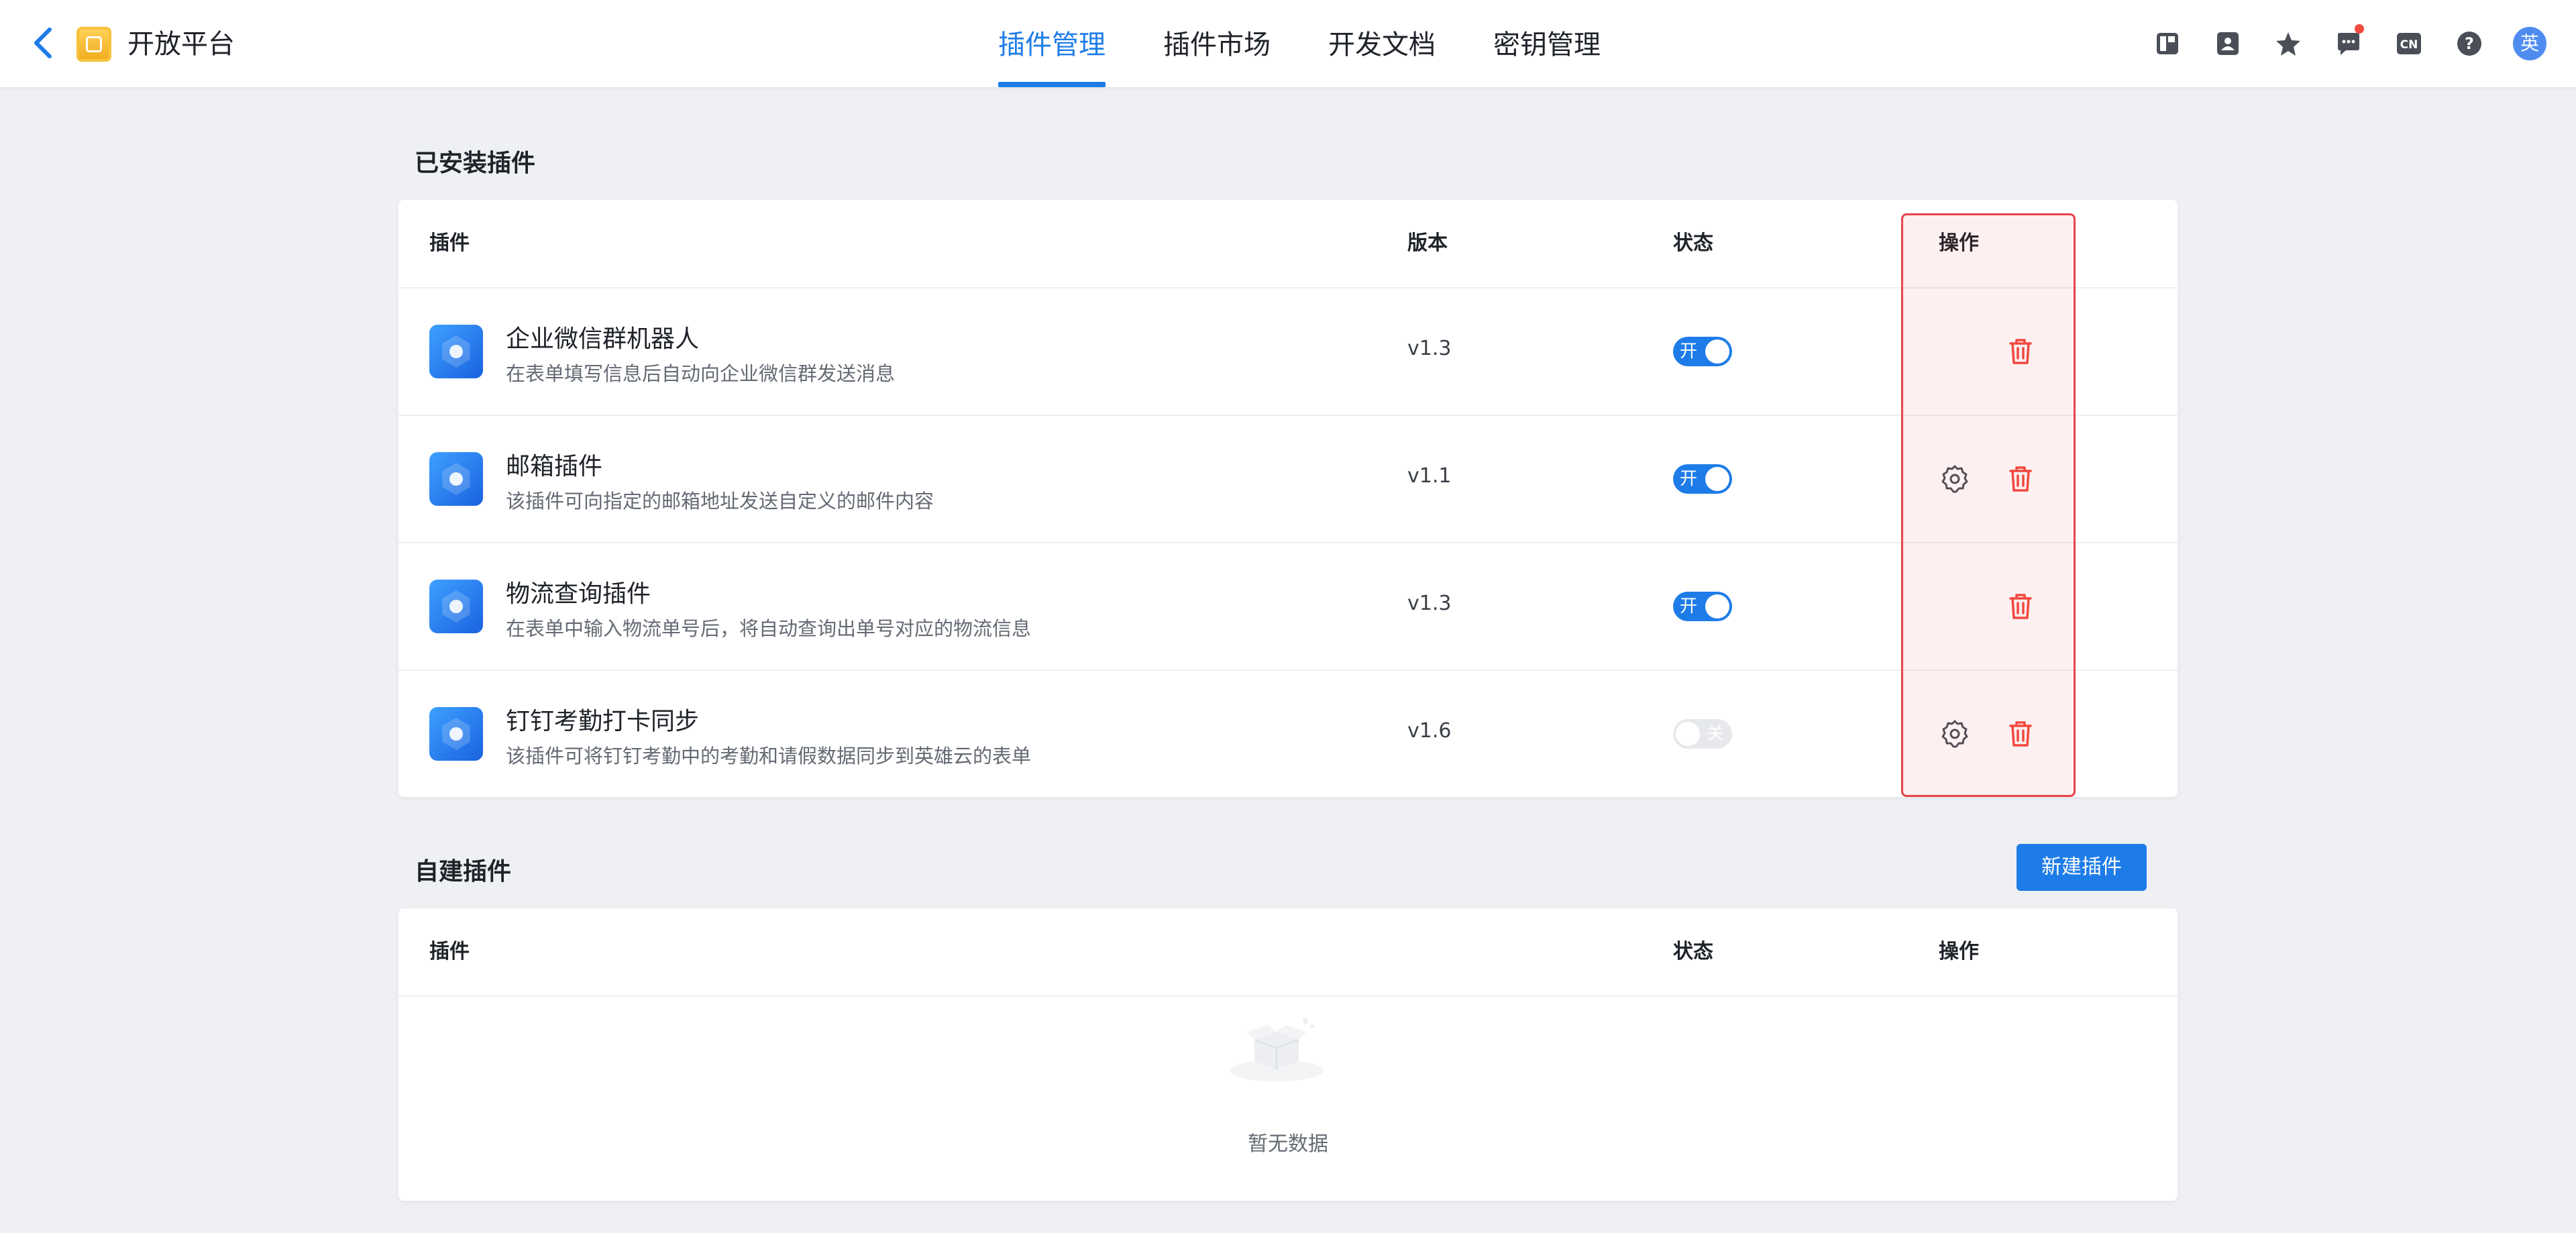 This screenshot has height=1233, width=2576. I want to click on installed-section-title: 已安装插件, so click(475, 164).